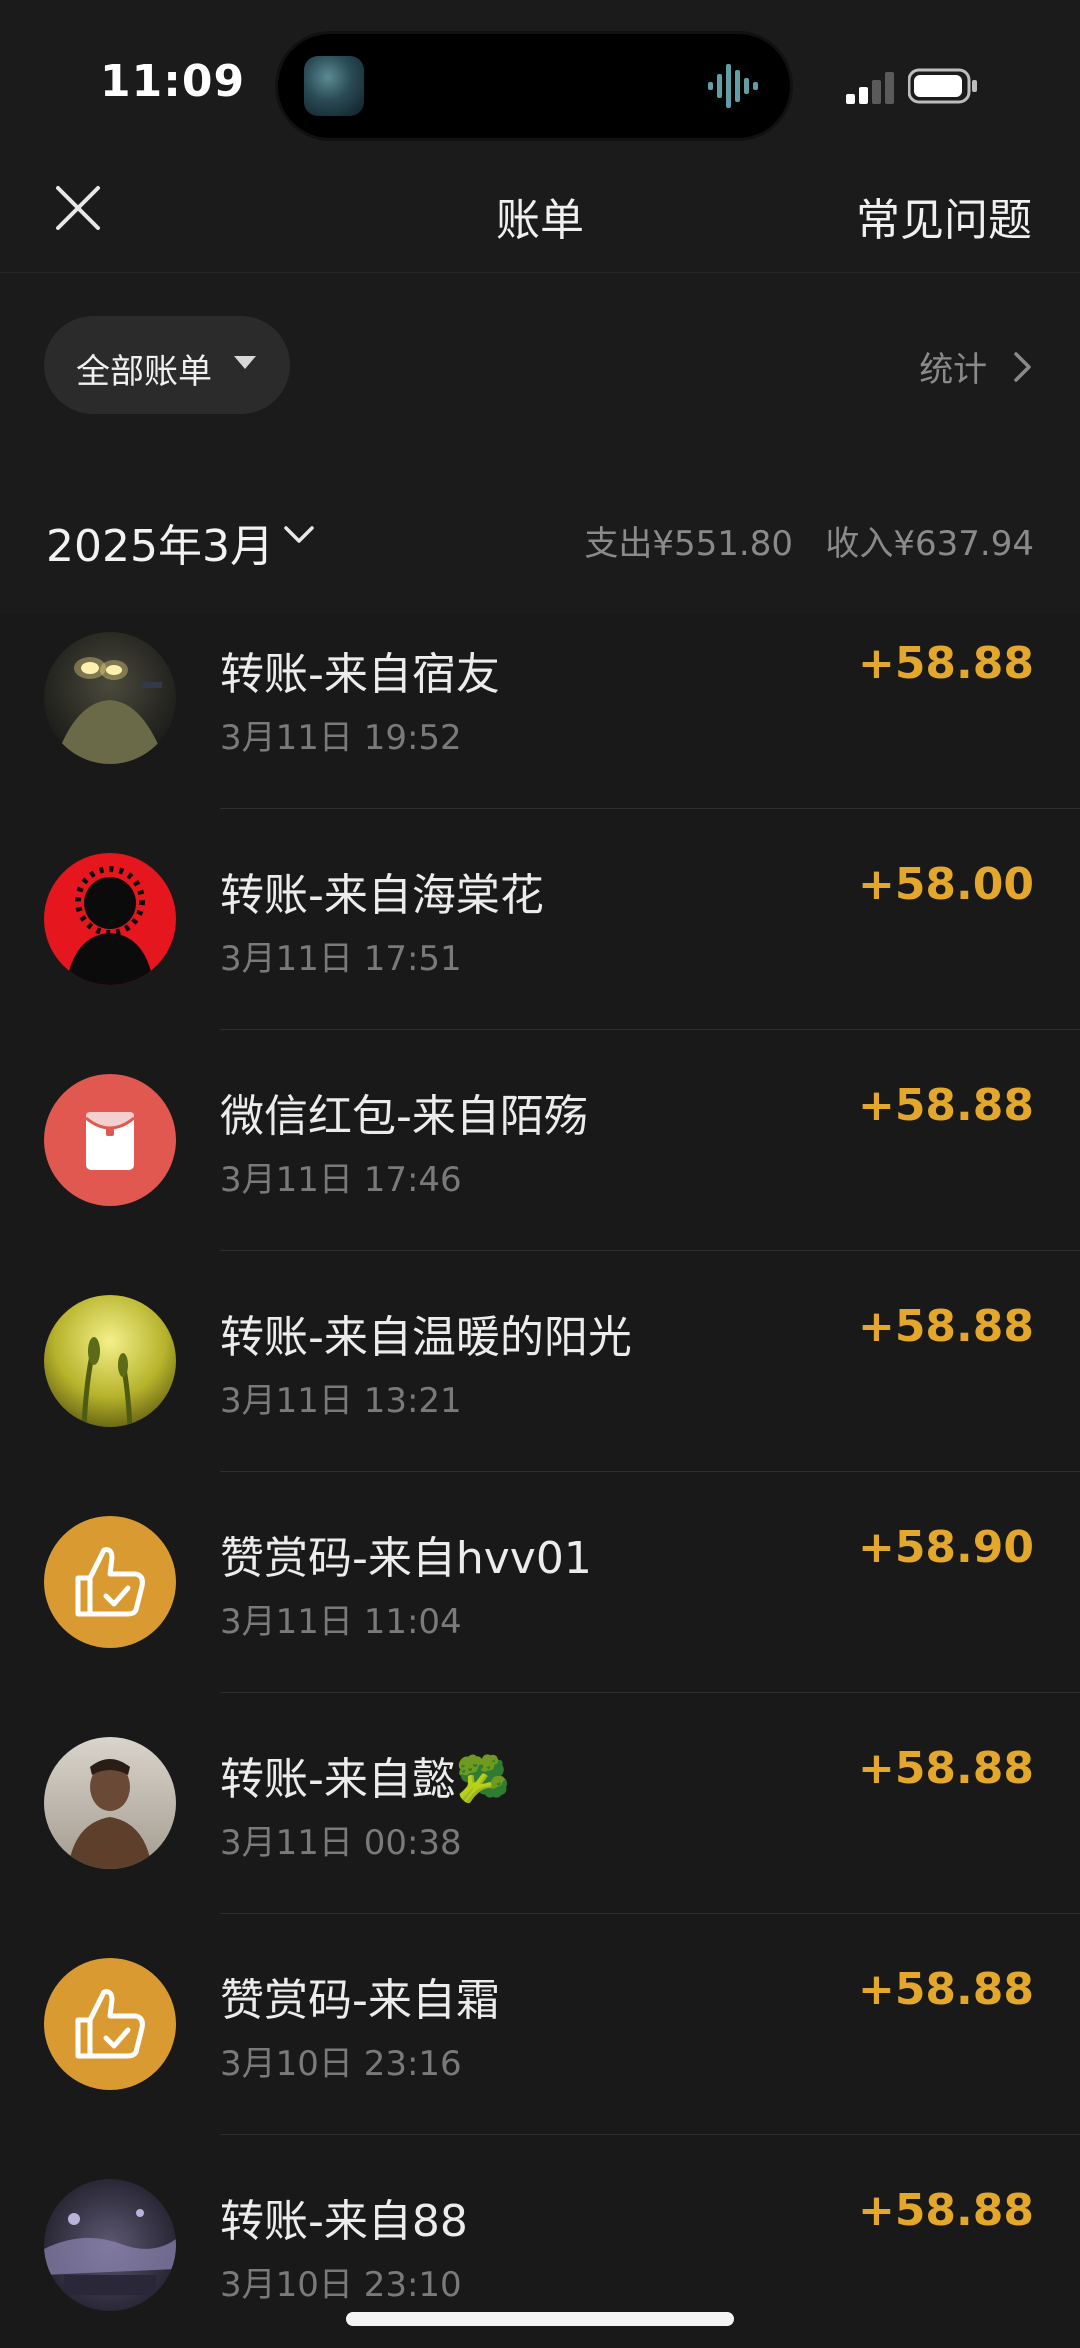 This screenshot has width=1080, height=2348. Describe the element at coordinates (809, 544) in the screenshot. I see `month-summary: 支出¥551.80 收入¥637.94` at that location.